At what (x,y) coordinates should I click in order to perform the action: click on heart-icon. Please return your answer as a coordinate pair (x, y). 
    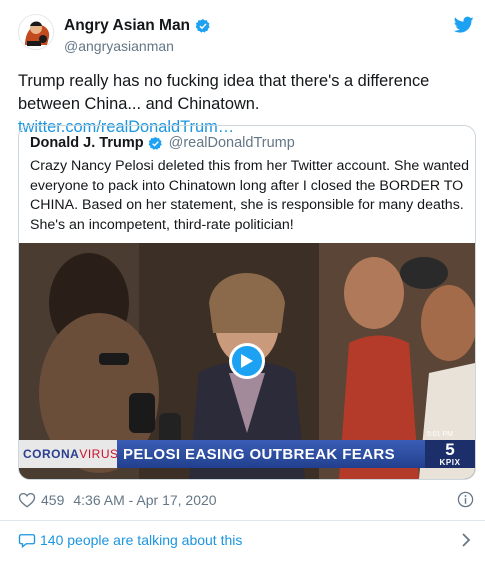
    Looking at the image, I should click on (27, 500).